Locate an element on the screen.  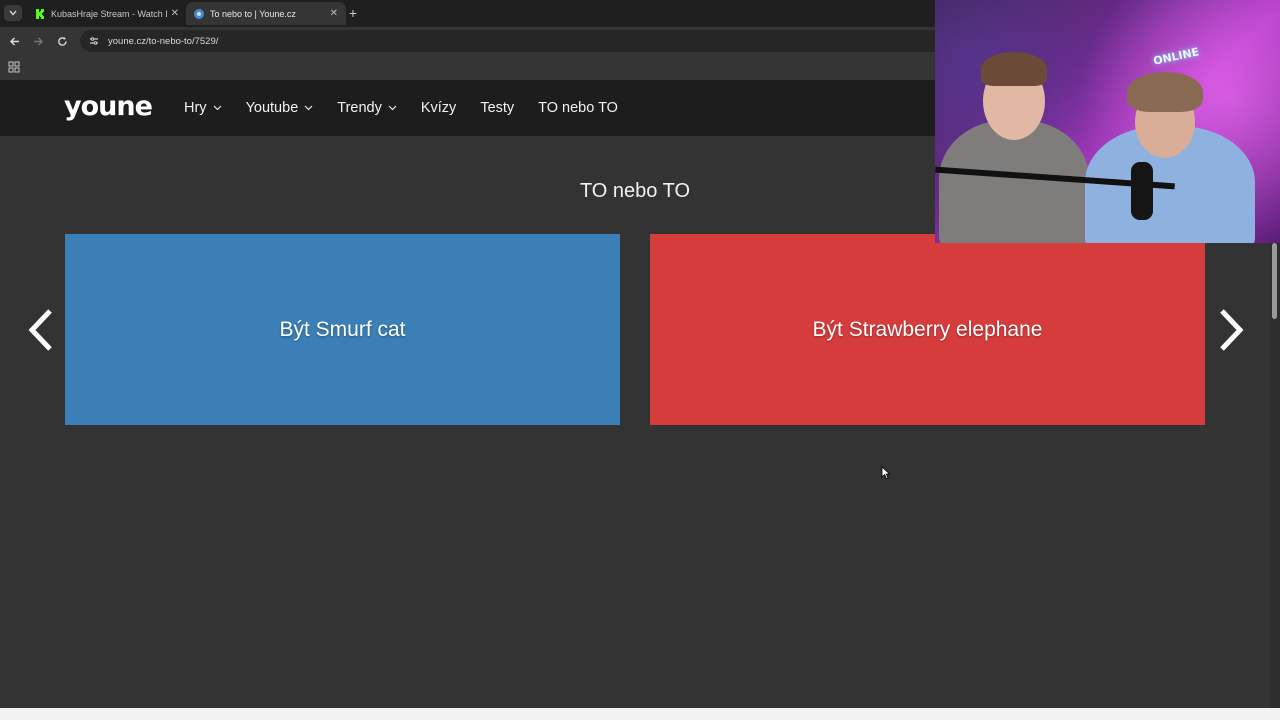
chevron-left-icon is located at coordinates (40, 330).